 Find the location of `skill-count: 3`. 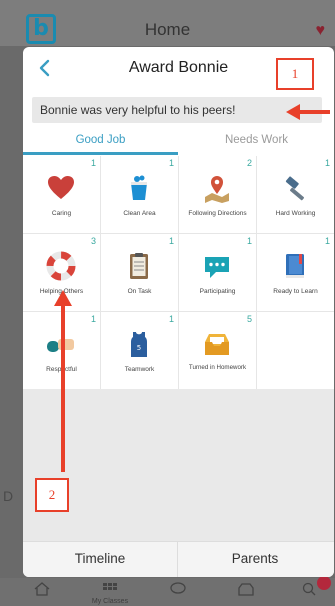

skill-count: 3 is located at coordinates (93, 241).